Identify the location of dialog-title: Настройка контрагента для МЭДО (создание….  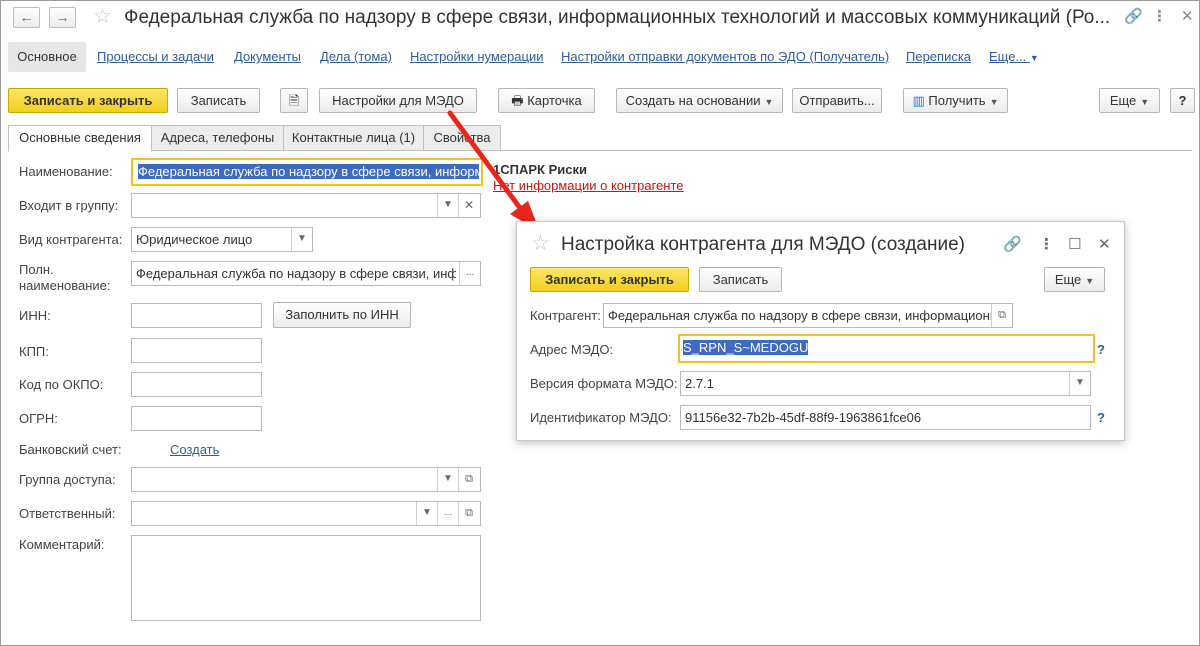
(763, 244).